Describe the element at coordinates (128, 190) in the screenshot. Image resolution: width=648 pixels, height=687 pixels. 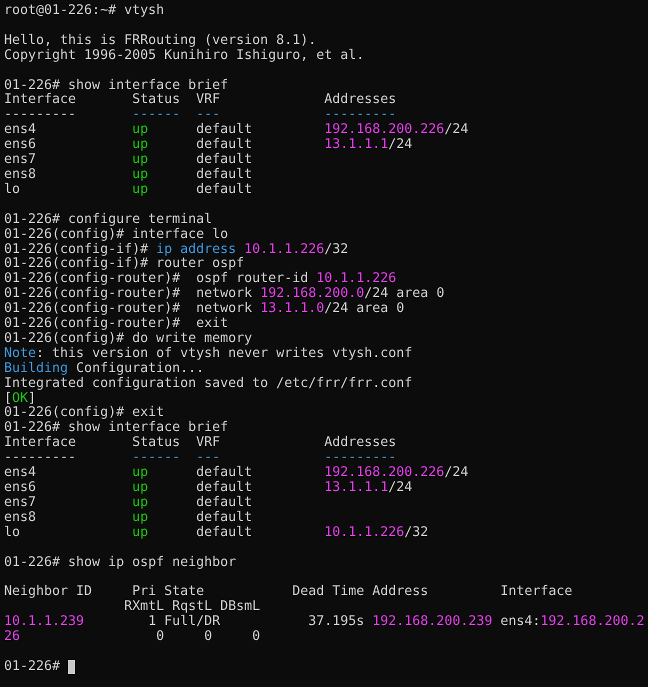
I see `terminal-line: lo up default` at that location.